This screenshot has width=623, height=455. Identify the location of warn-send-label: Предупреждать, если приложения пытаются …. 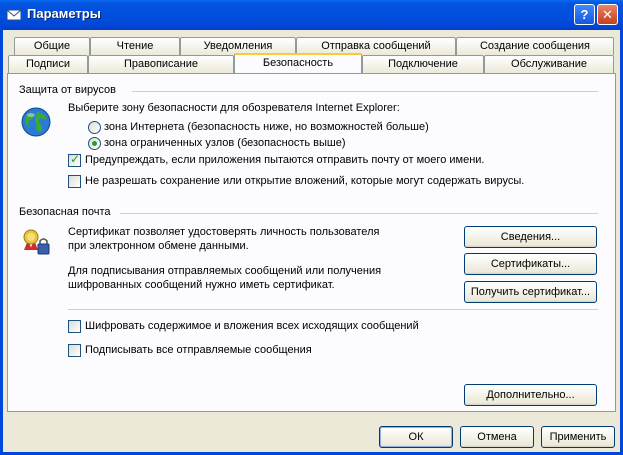
(284, 160).